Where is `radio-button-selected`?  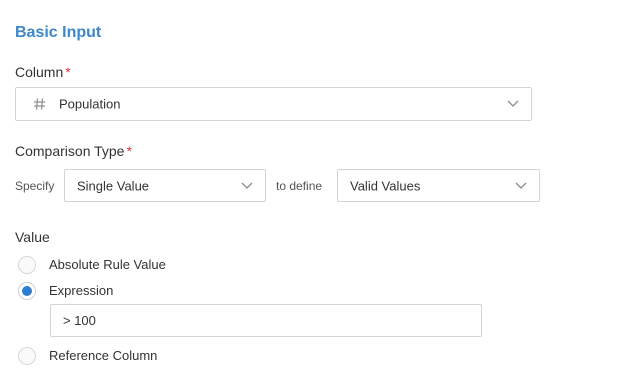
radio-button-selected is located at coordinates (27, 291).